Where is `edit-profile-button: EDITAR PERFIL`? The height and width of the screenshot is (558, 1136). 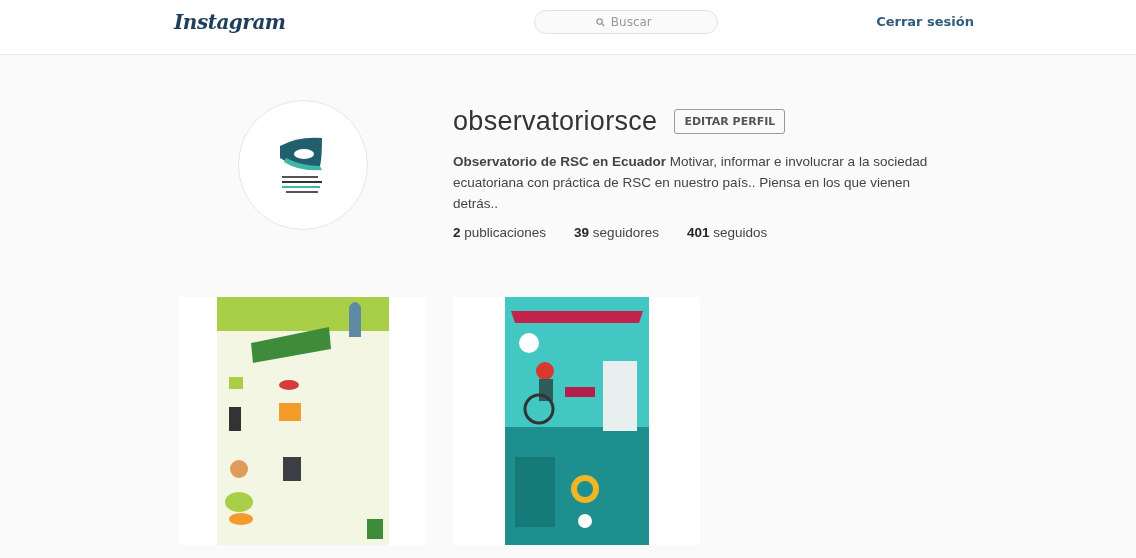
edit-profile-button: EDITAR PERFIL is located at coordinates (730, 121).